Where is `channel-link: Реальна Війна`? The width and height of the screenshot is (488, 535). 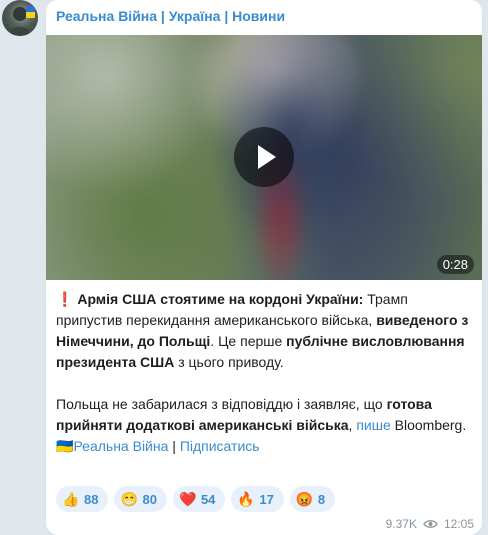 channel-link: Реальна Війна is located at coordinates (120, 446).